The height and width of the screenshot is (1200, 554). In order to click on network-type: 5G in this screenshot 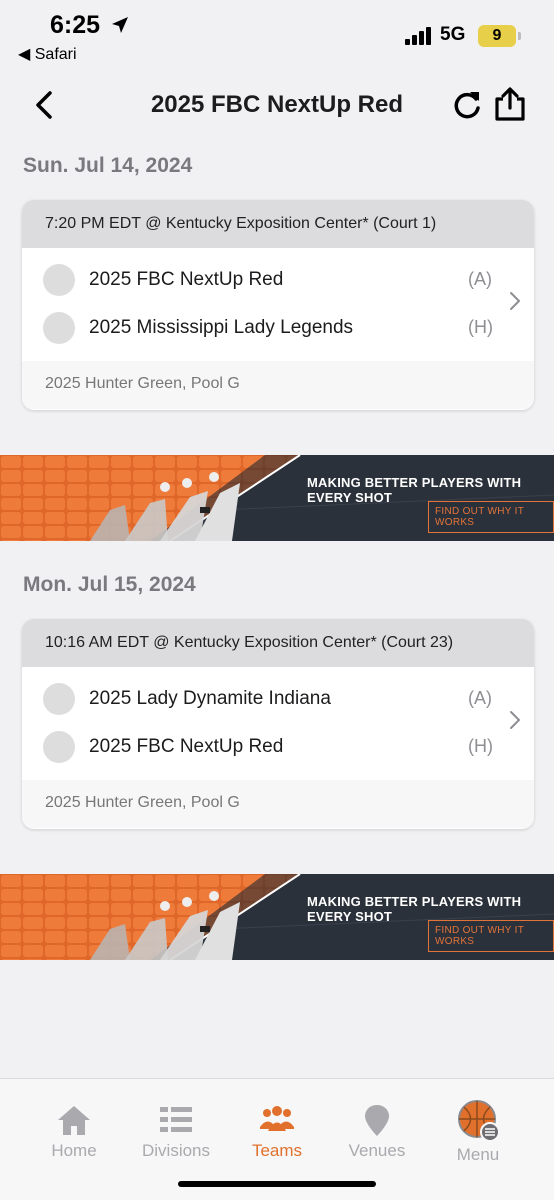, I will do `click(453, 34)`.